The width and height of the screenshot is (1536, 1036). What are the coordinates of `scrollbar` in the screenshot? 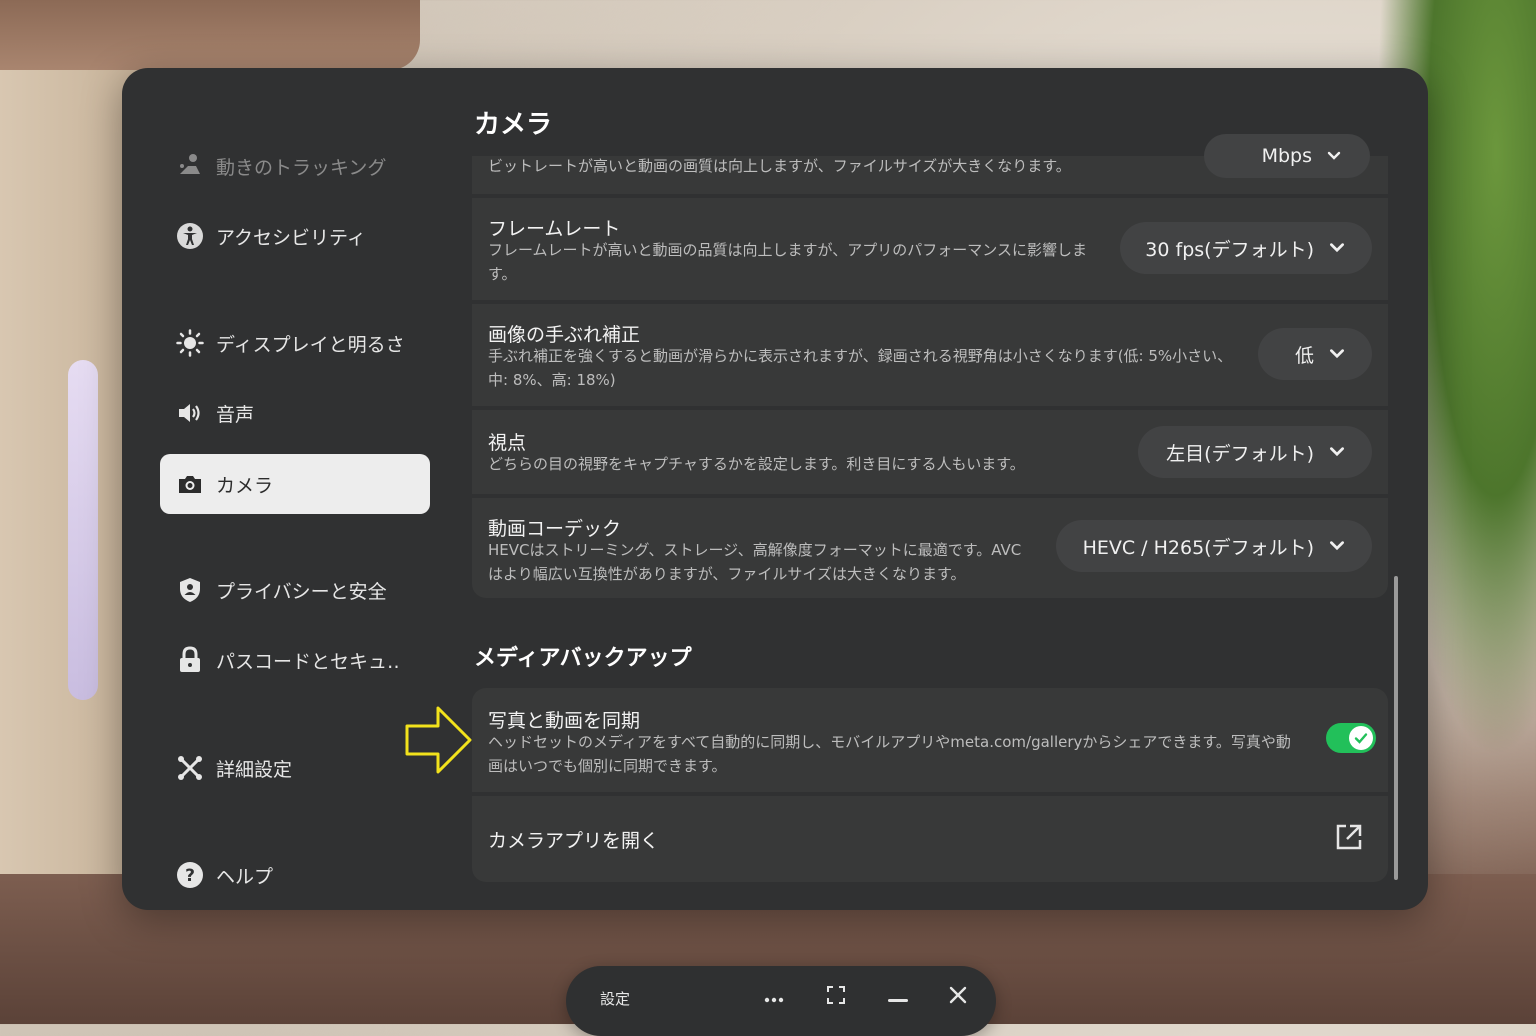 It's located at (1396, 728).